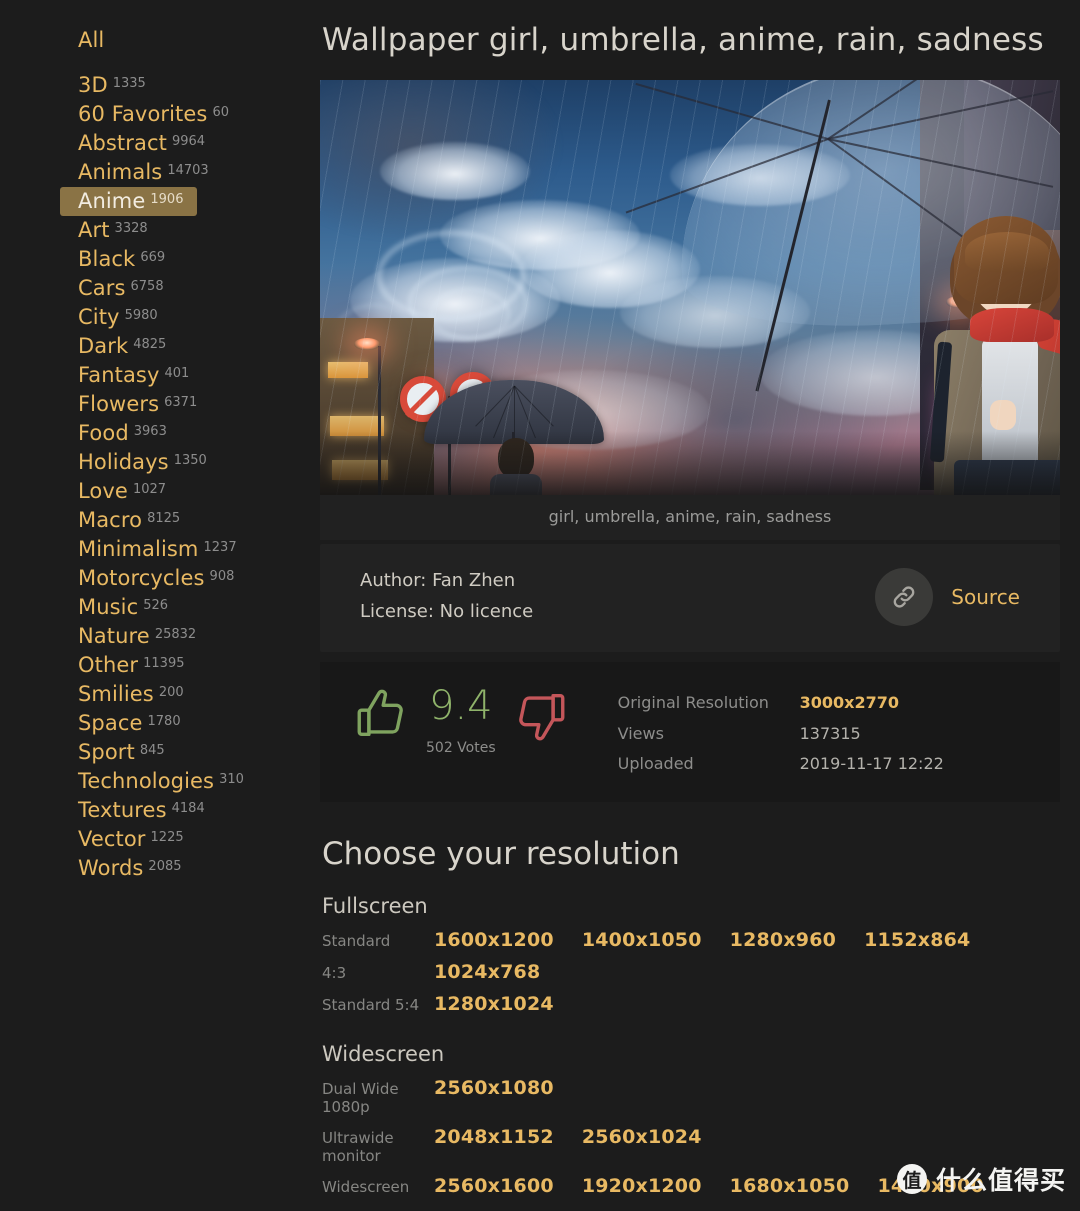  I want to click on info-key: Uploaded, so click(655, 764).